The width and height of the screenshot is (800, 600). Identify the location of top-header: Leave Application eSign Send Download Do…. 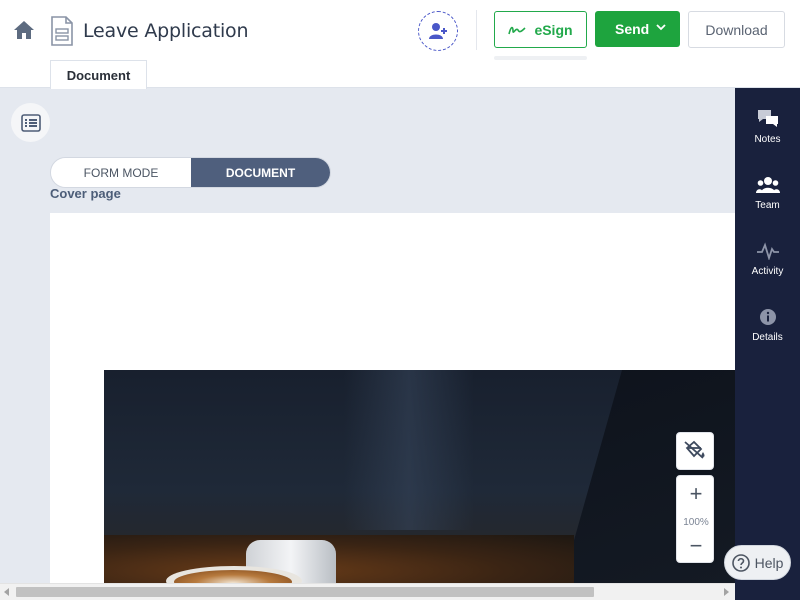
(400, 44).